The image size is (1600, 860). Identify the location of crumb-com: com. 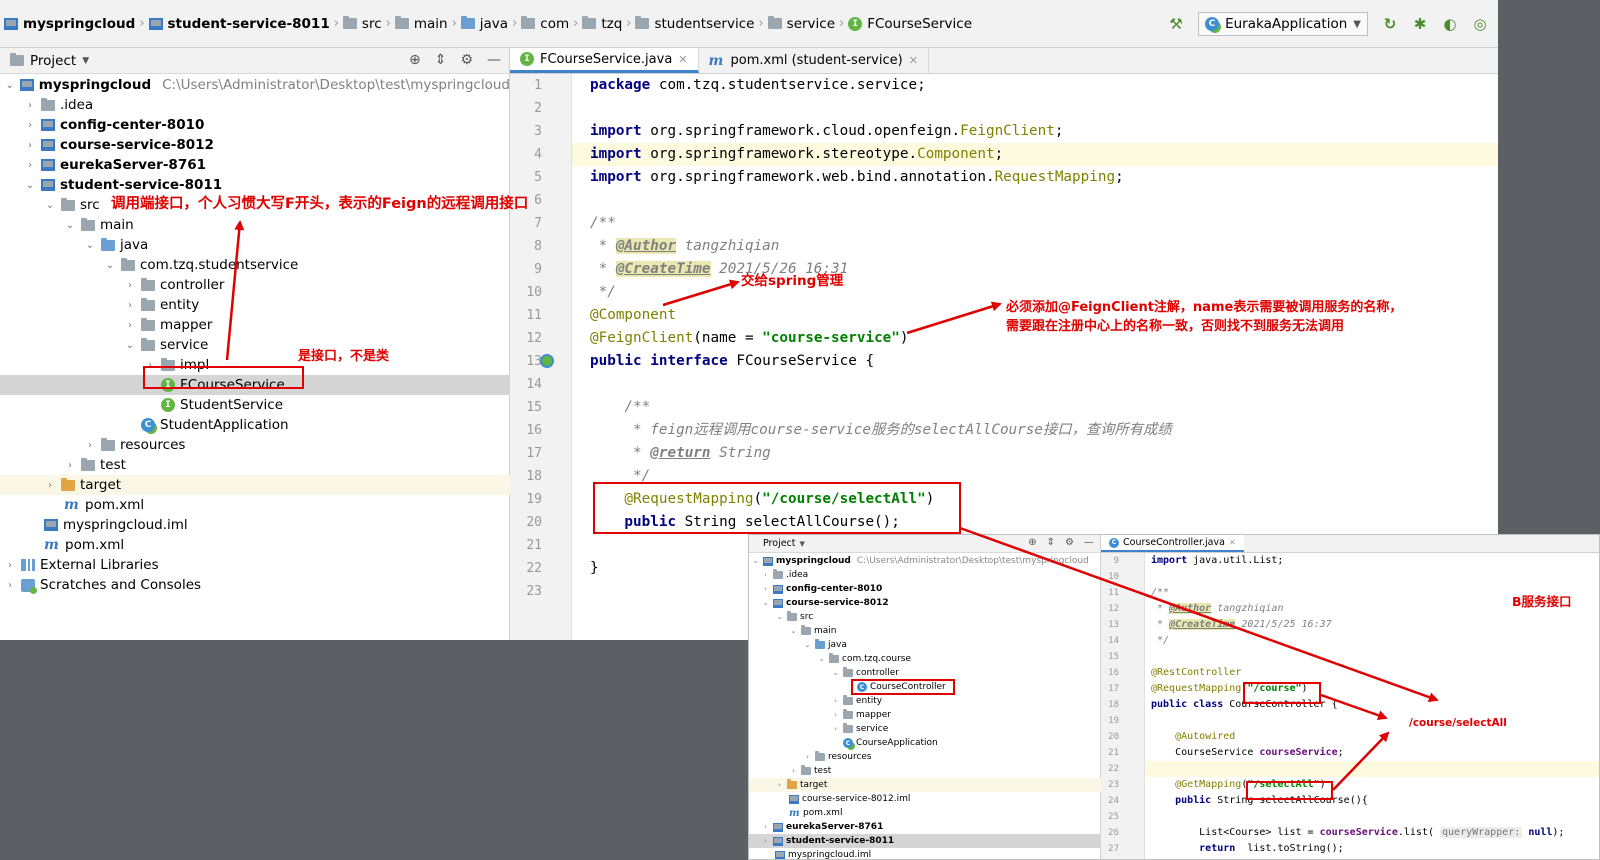
(545, 24).